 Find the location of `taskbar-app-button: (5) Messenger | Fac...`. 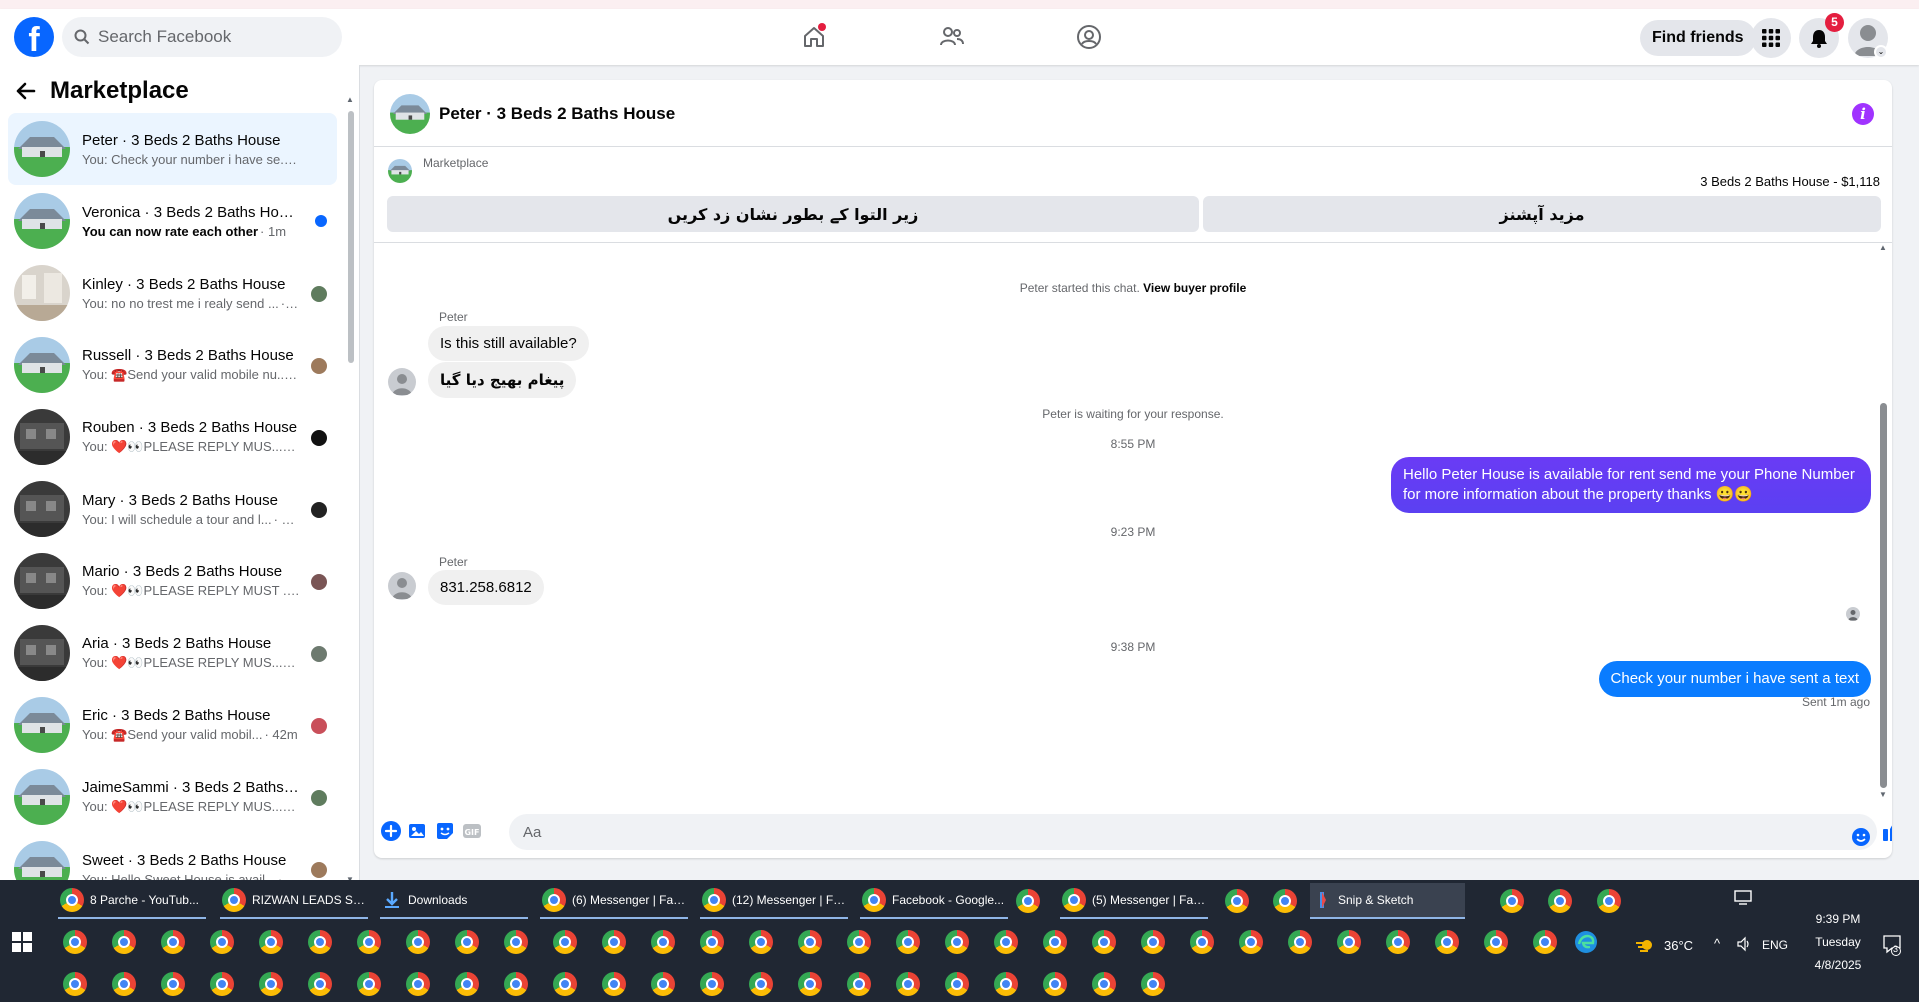

taskbar-app-button: (5) Messenger | Fac... is located at coordinates (1134, 901).